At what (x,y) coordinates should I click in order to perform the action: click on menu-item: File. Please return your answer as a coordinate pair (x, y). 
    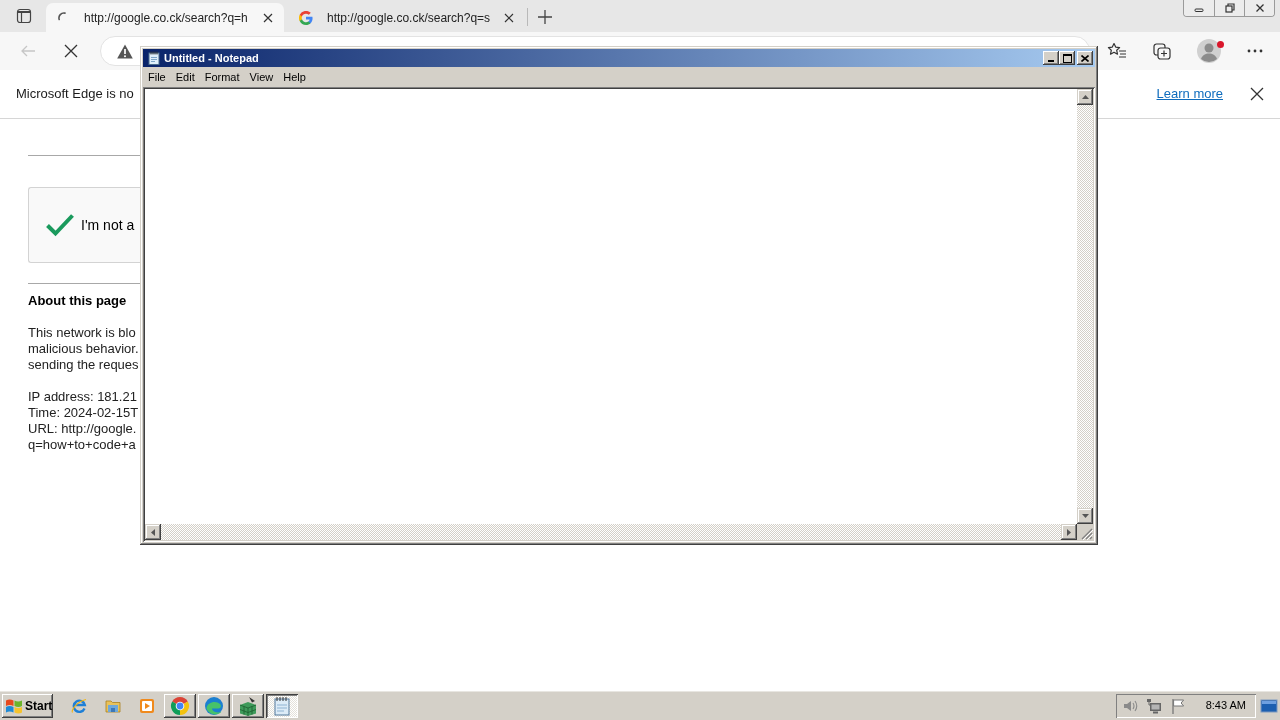
    Looking at the image, I should click on (157, 77).